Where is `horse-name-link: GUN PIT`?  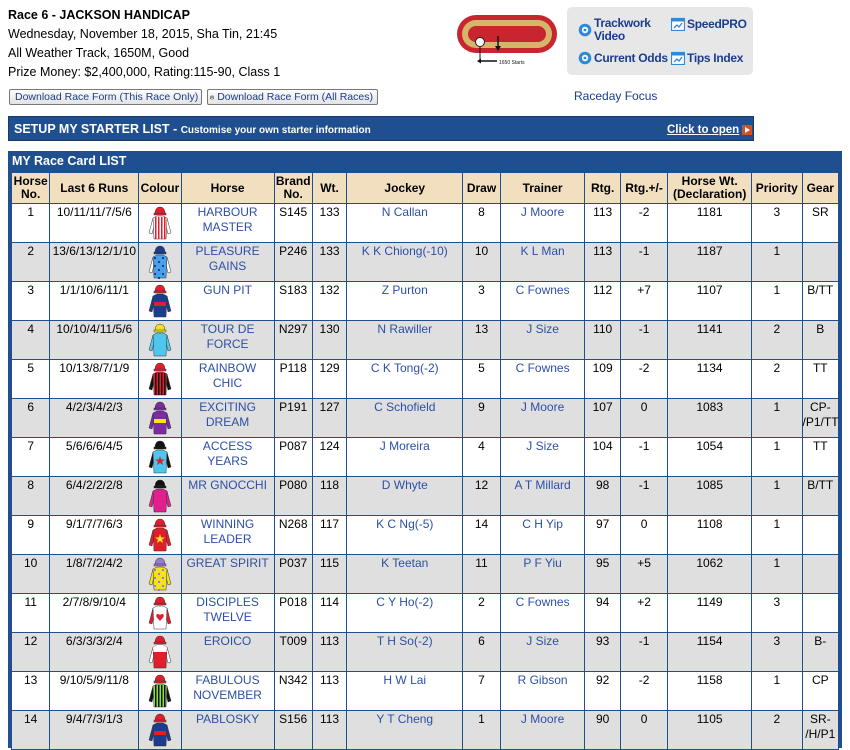 horse-name-link: GUN PIT is located at coordinates (228, 290).